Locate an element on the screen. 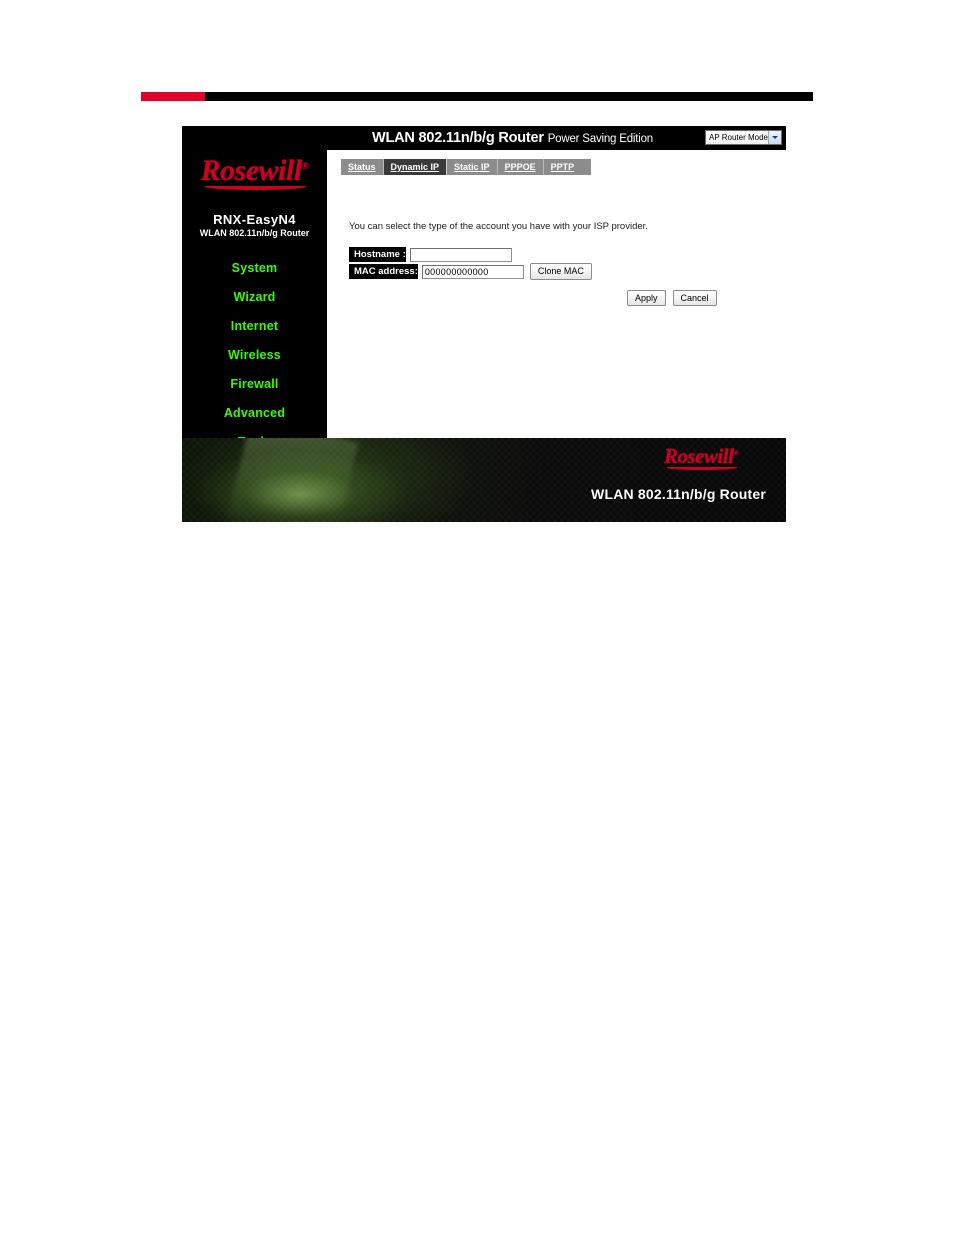  rosewill-logo: Rosewill® is located at coordinates (254, 172).